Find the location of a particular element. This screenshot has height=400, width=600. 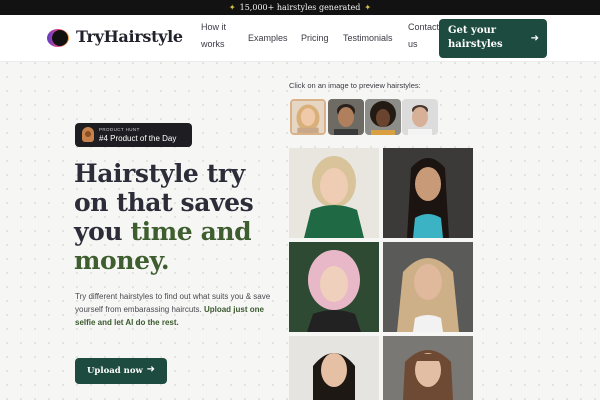

nav-link-contact-us: Contact us is located at coordinates (425, 36).